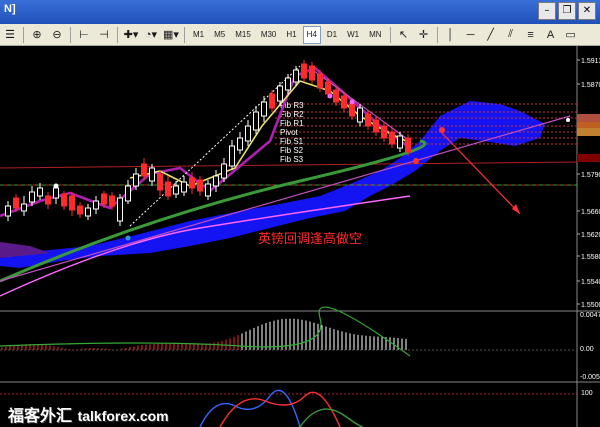  Describe the element at coordinates (353, 35) in the screenshot. I see `period-button-w1: W1` at that location.